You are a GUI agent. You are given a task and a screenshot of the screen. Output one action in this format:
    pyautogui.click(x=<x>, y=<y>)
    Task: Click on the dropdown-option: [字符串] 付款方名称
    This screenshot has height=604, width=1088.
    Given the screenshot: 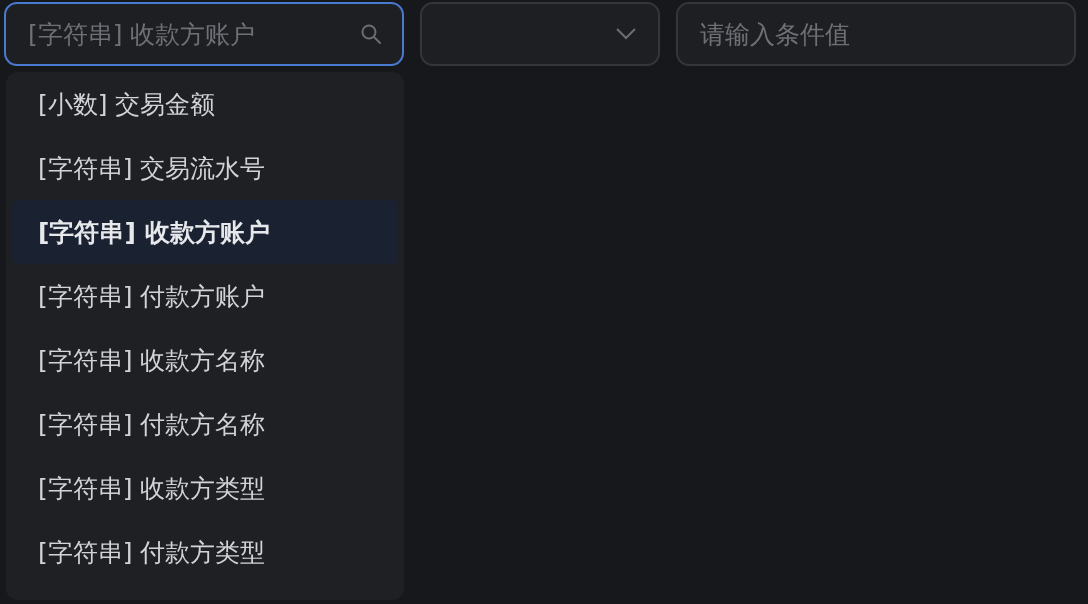 What is the action you would take?
    pyautogui.click(x=205, y=424)
    